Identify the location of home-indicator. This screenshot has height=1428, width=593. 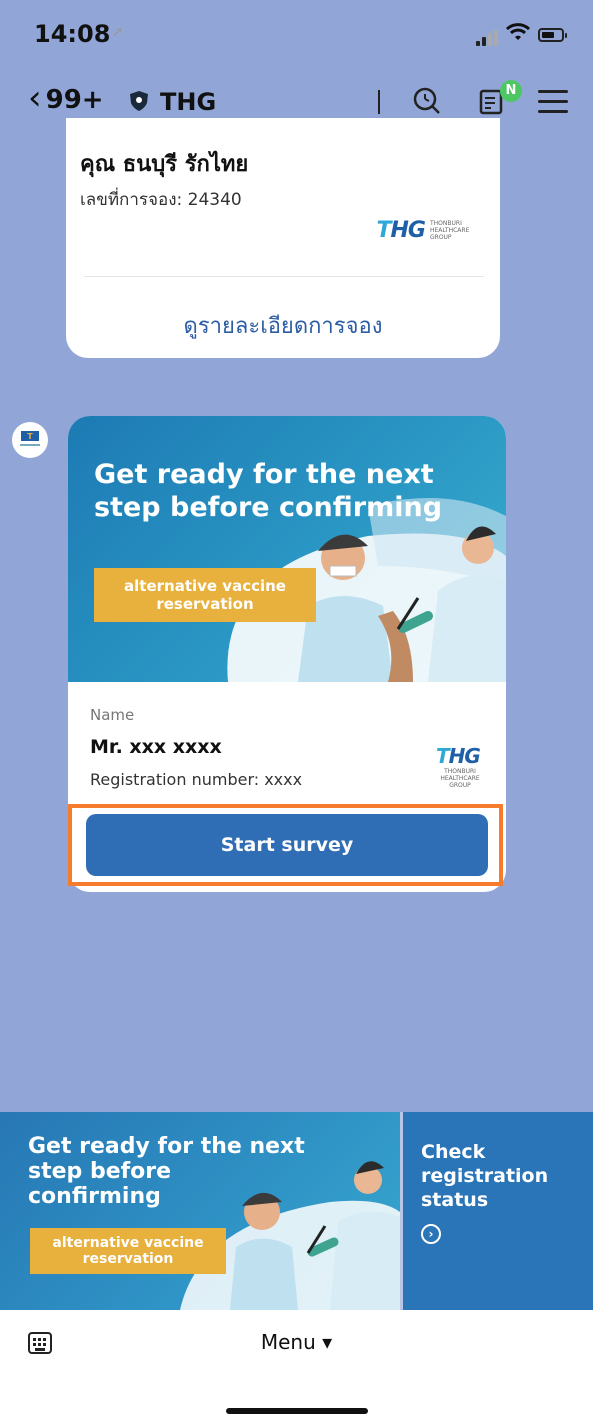
(297, 1411).